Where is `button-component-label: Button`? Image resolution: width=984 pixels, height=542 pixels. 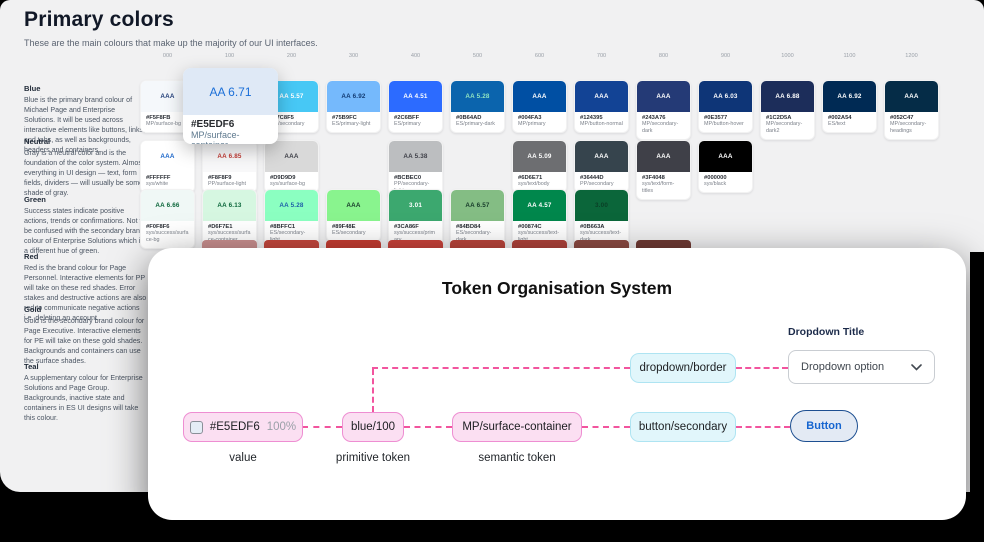 button-component-label: Button is located at coordinates (824, 426).